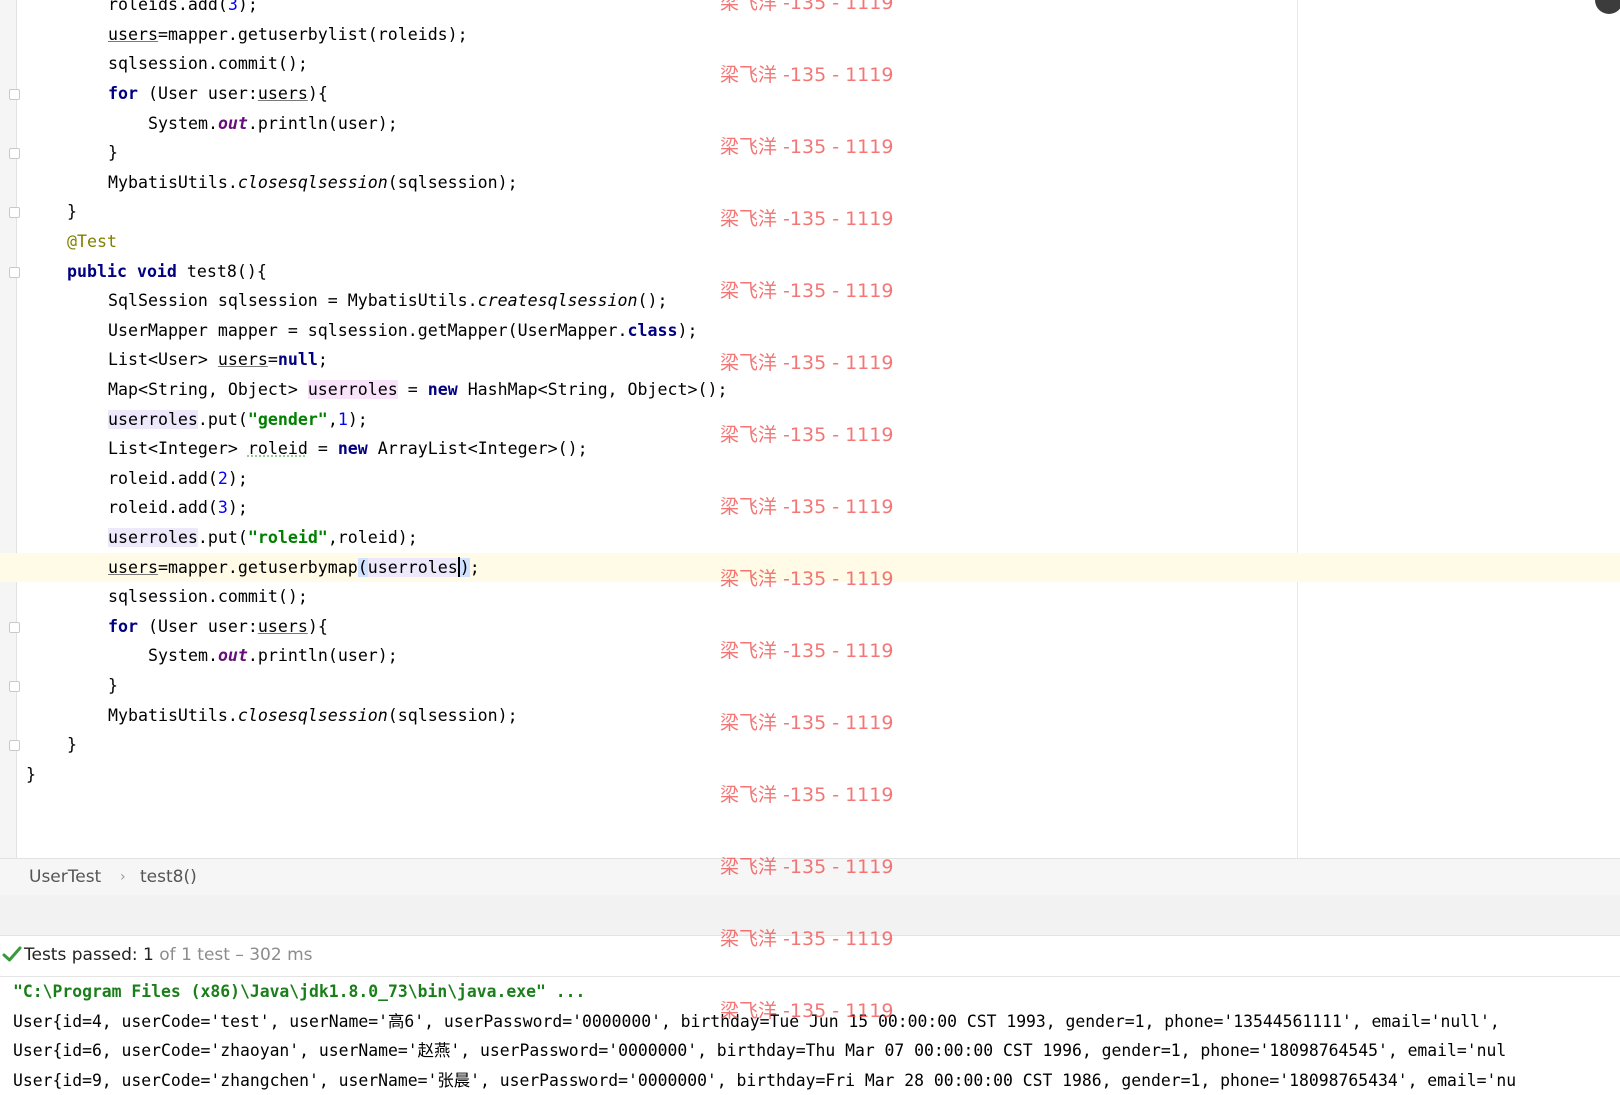  What do you see at coordinates (372, 537) in the screenshot?
I see `code-token: ,roleid);` at bounding box center [372, 537].